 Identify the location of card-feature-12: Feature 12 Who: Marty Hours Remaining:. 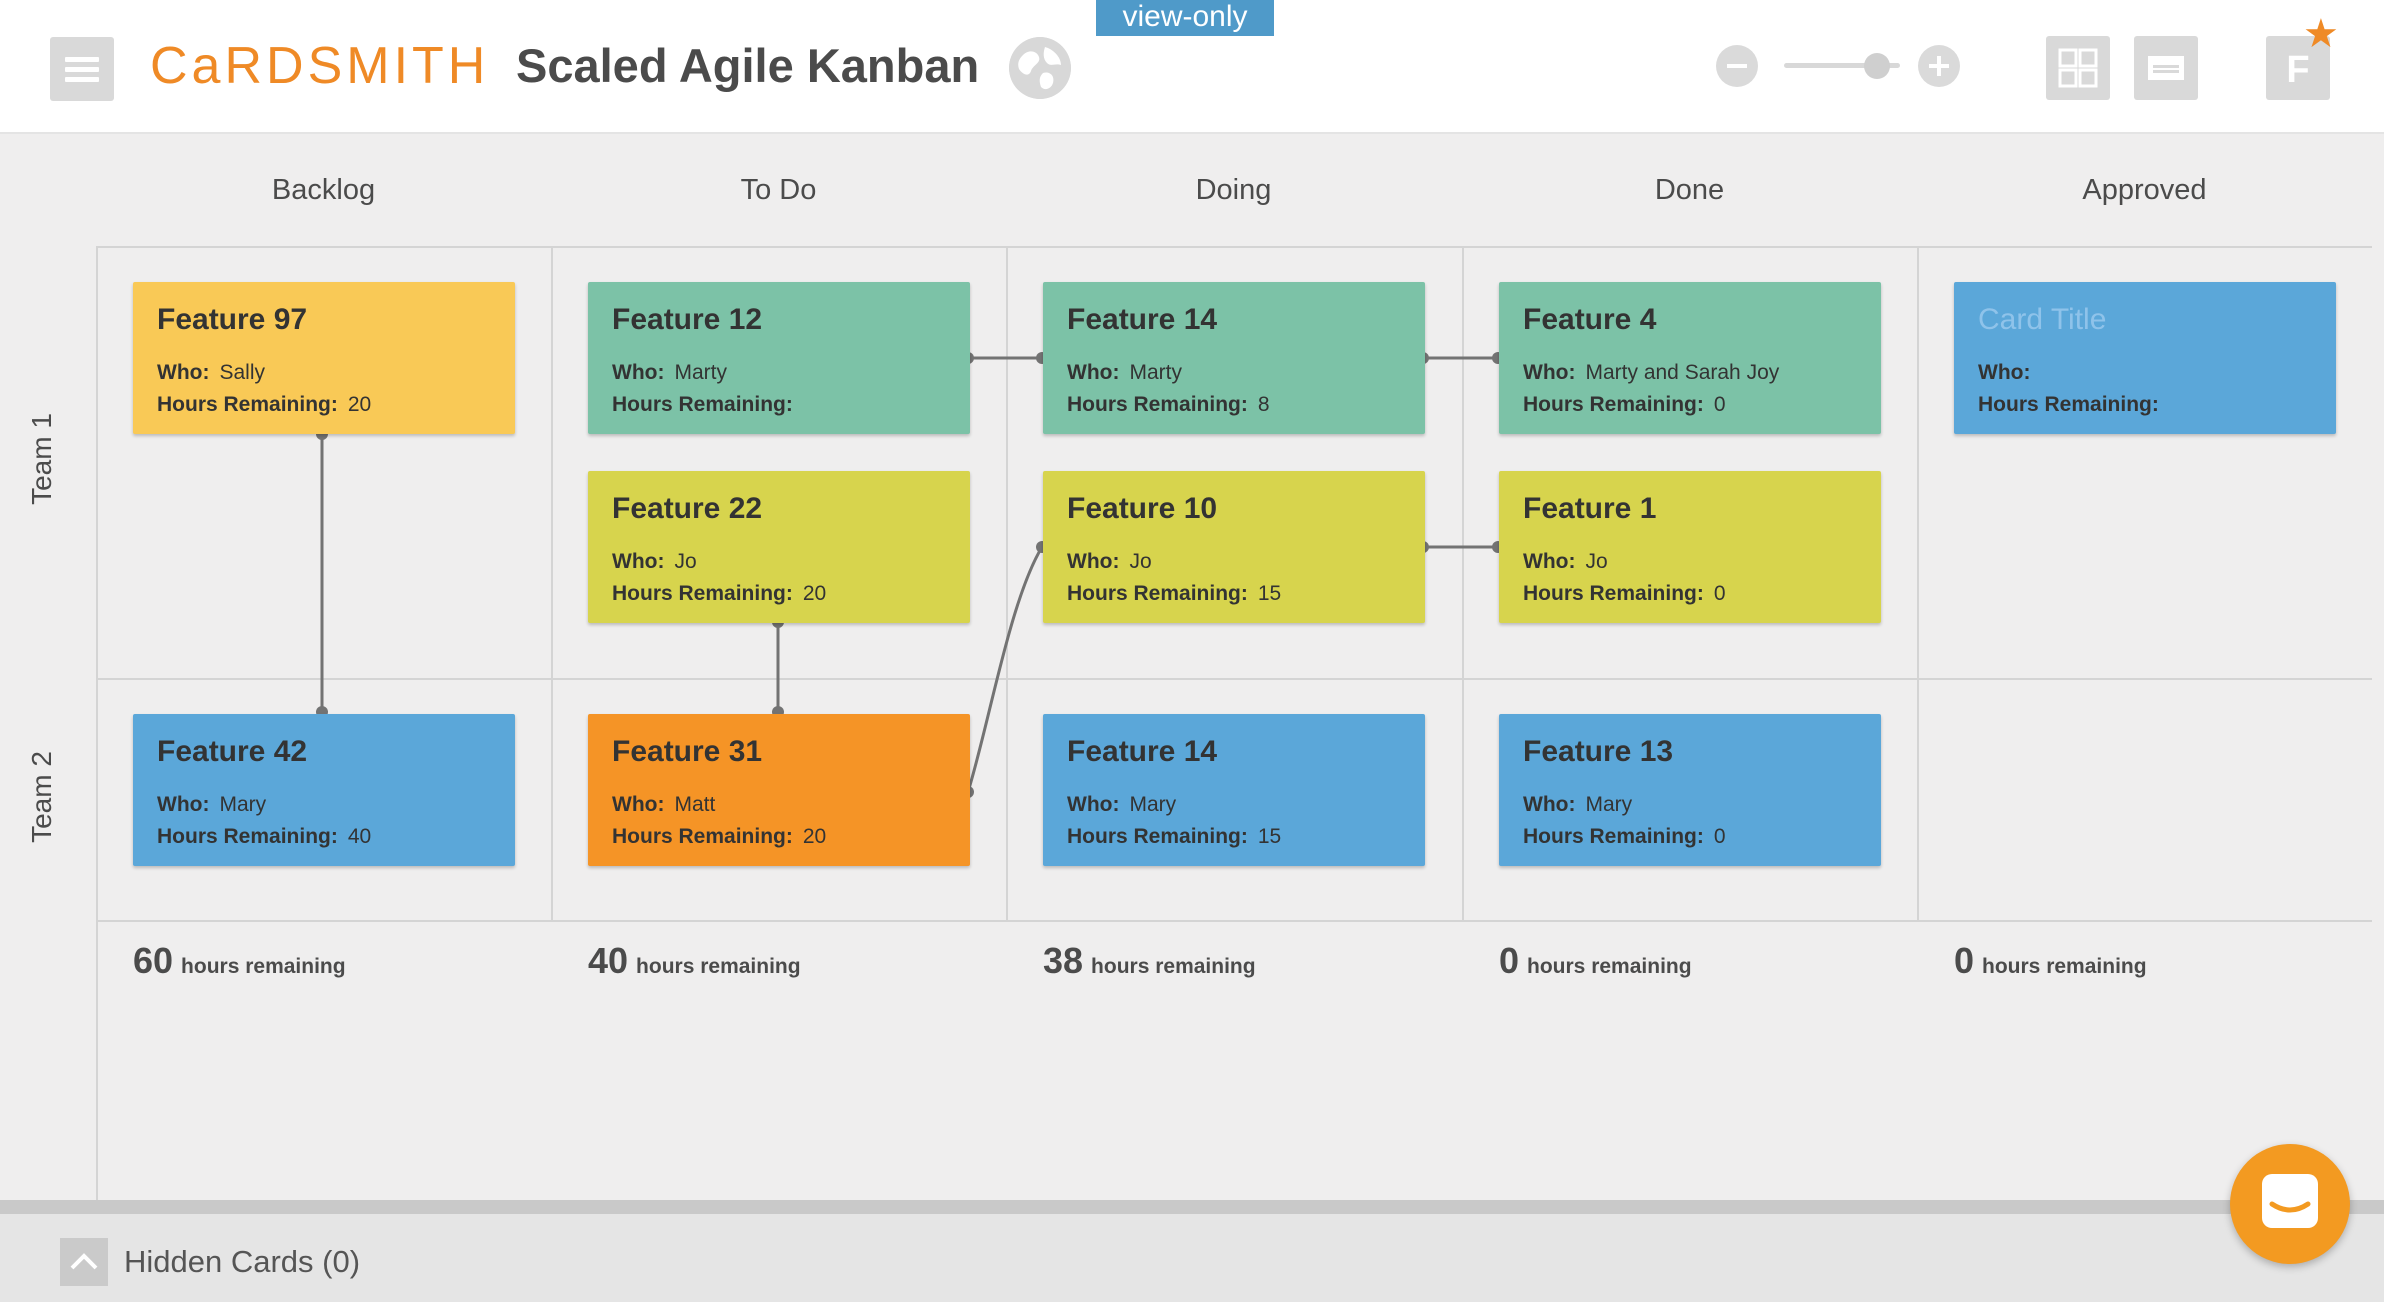
(779, 358).